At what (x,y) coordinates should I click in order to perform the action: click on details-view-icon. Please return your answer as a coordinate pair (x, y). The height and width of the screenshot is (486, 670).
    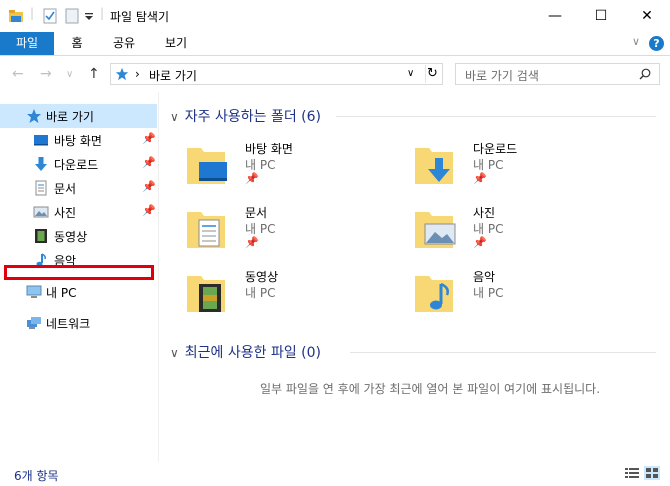
    Looking at the image, I should click on (632, 473).